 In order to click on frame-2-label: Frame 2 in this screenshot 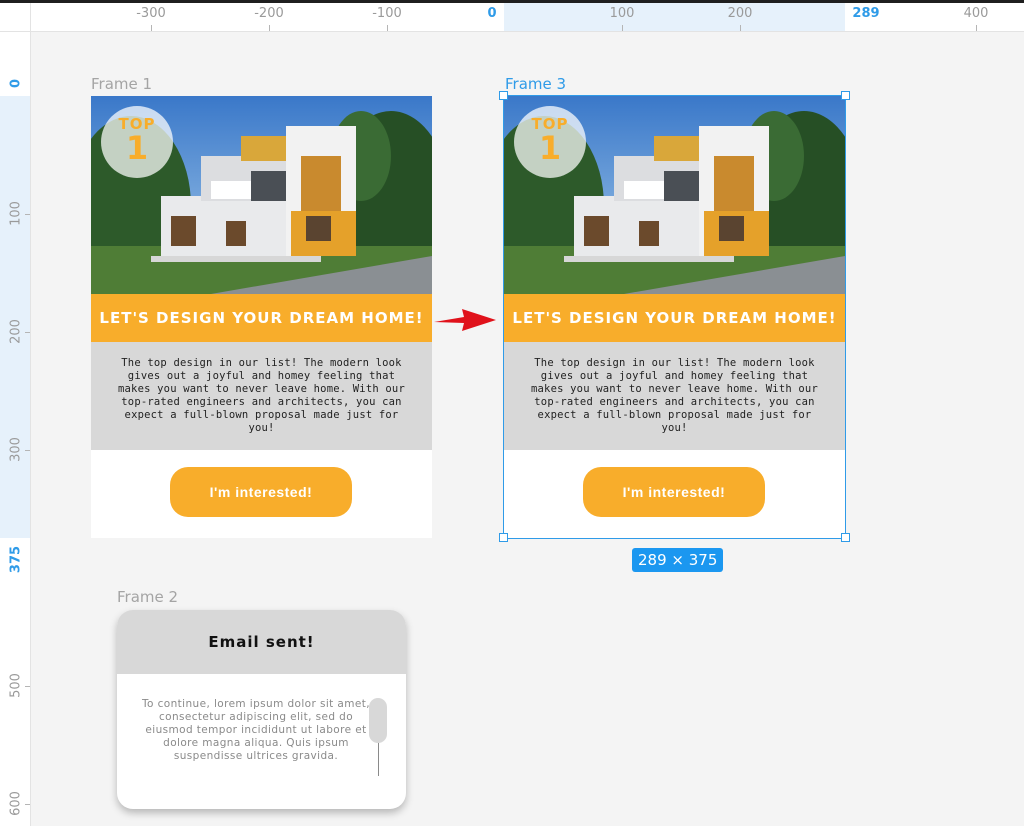, I will do `click(147, 597)`.